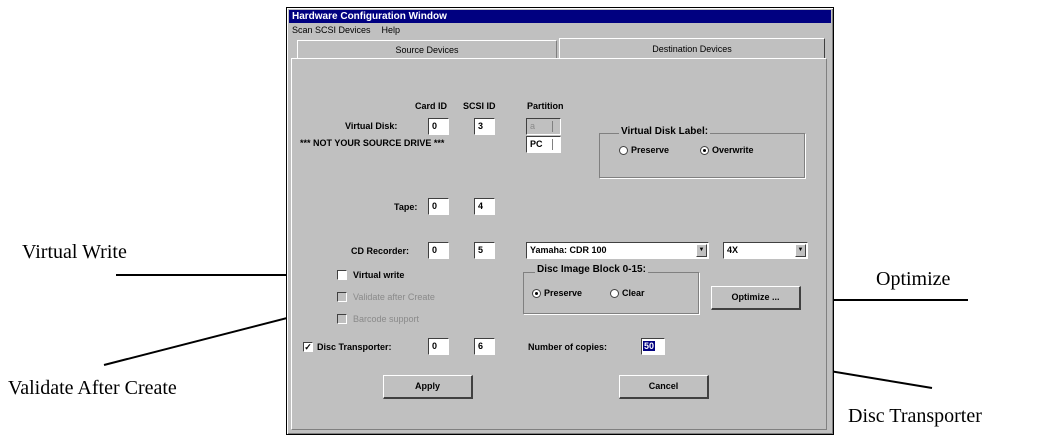 The width and height of the screenshot is (1050, 436). What do you see at coordinates (342, 319) in the screenshot?
I see `barcode-support-checkbox` at bounding box center [342, 319].